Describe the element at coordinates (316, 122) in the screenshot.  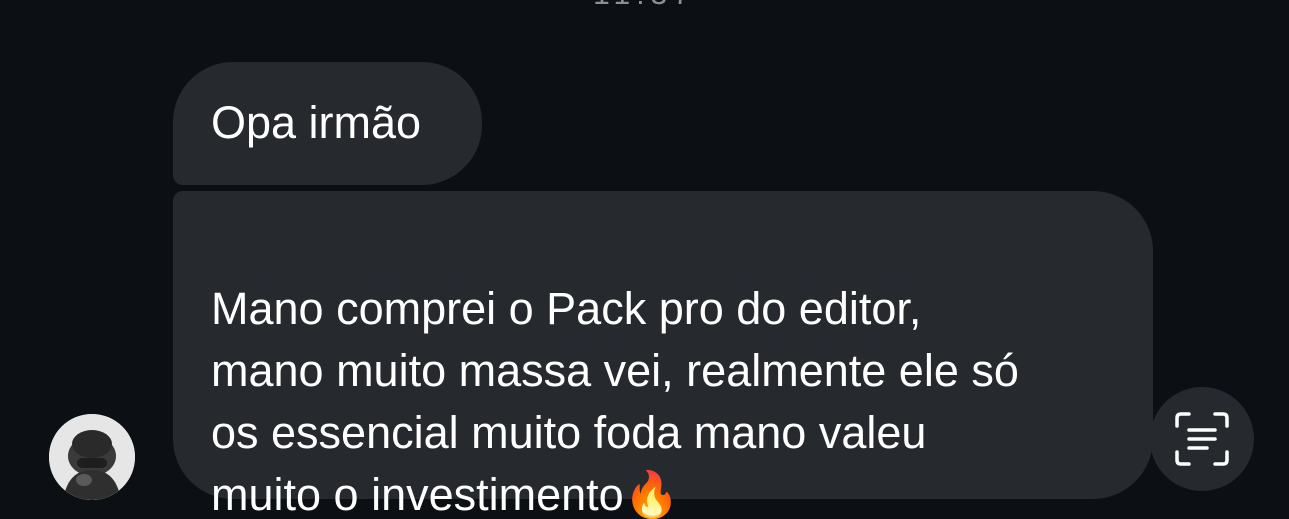
I see `message-text: Opa irmão` at that location.